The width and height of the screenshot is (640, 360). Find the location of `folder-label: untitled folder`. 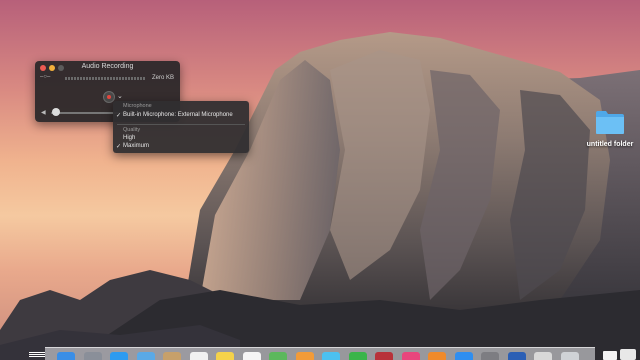

folder-label: untitled folder is located at coordinates (610, 144).